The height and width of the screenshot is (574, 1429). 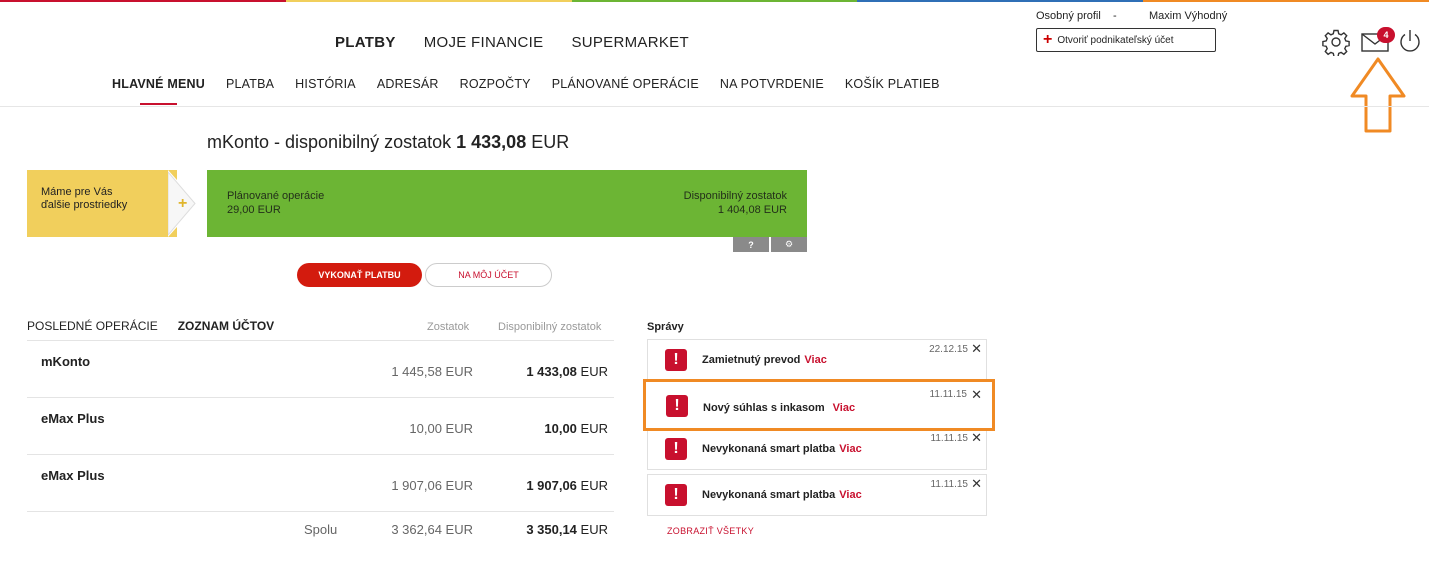 What do you see at coordinates (448, 327) in the screenshot?
I see `column-header-balance: Zostatok` at bounding box center [448, 327].